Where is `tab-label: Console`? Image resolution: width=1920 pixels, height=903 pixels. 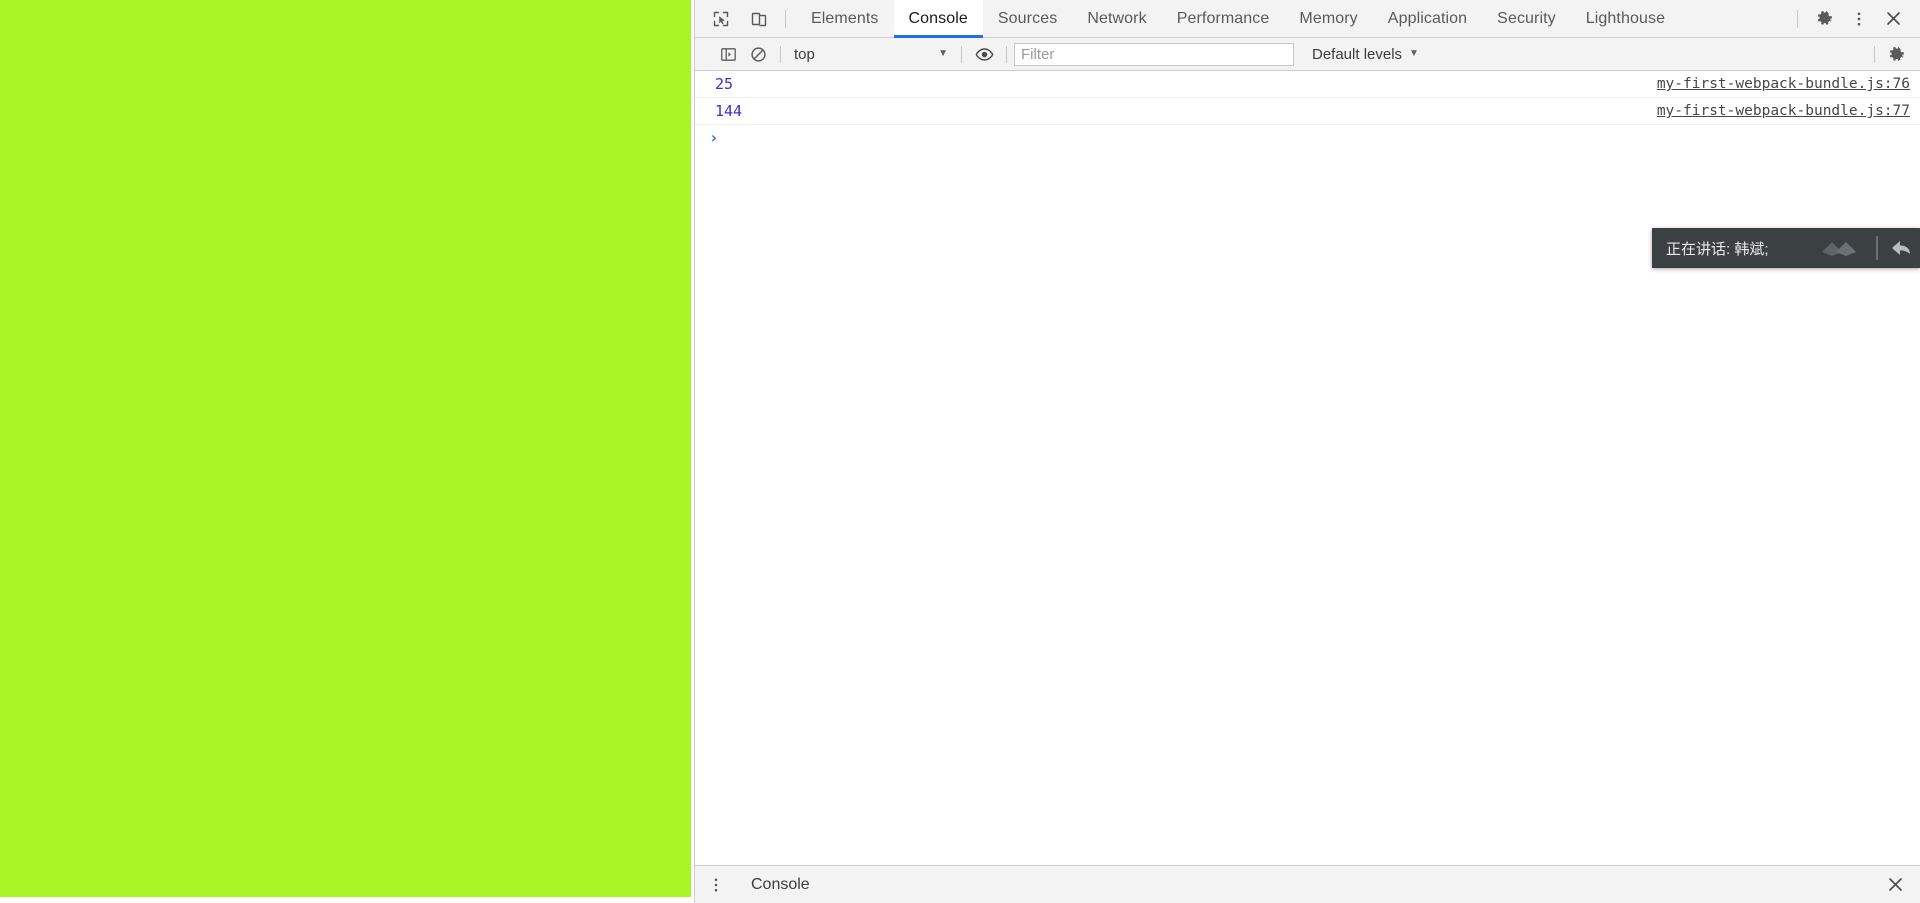 tab-label: Console is located at coordinates (938, 18).